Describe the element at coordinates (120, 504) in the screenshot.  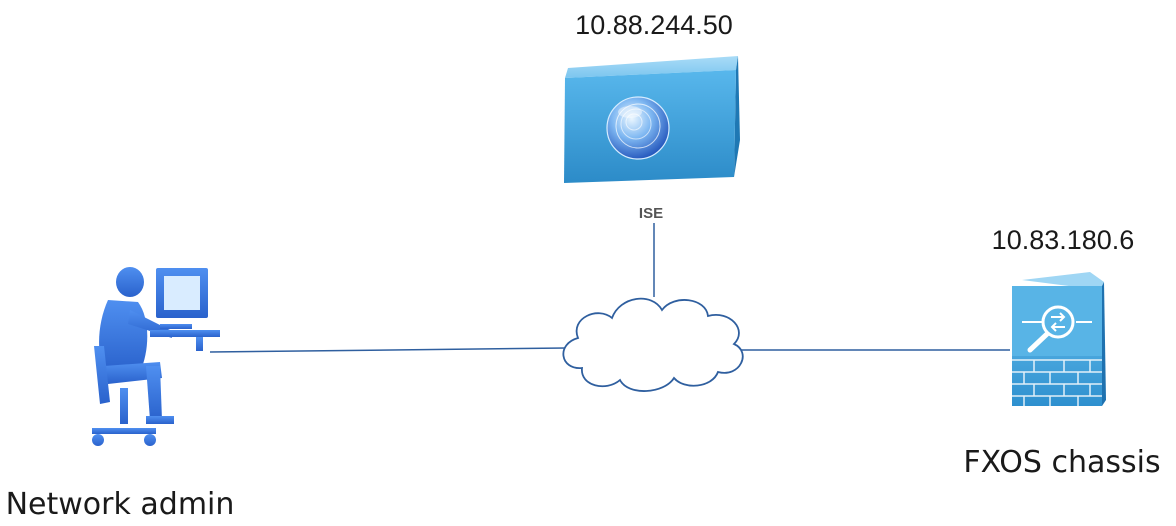
I see `network-admin-label: Network admin` at that location.